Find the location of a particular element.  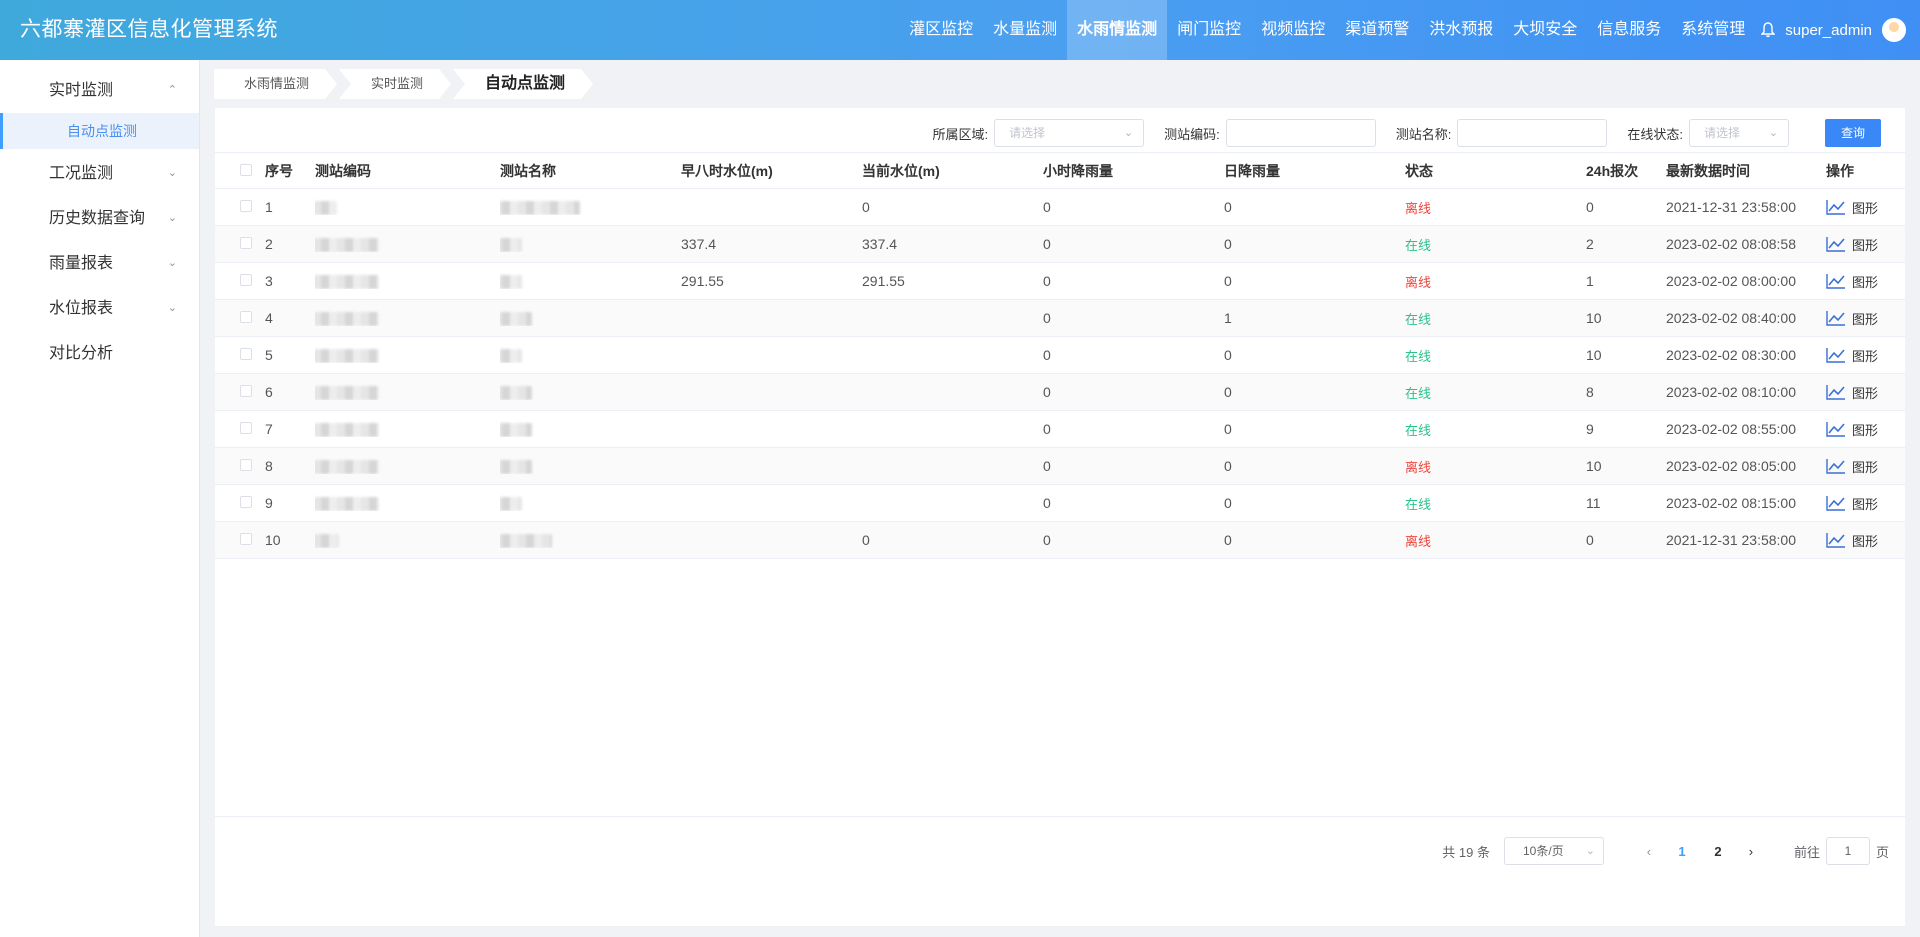

table-row: 9 0 0 在线 11 2023-02-02 08:15:00 图形 is located at coordinates (1060, 503).